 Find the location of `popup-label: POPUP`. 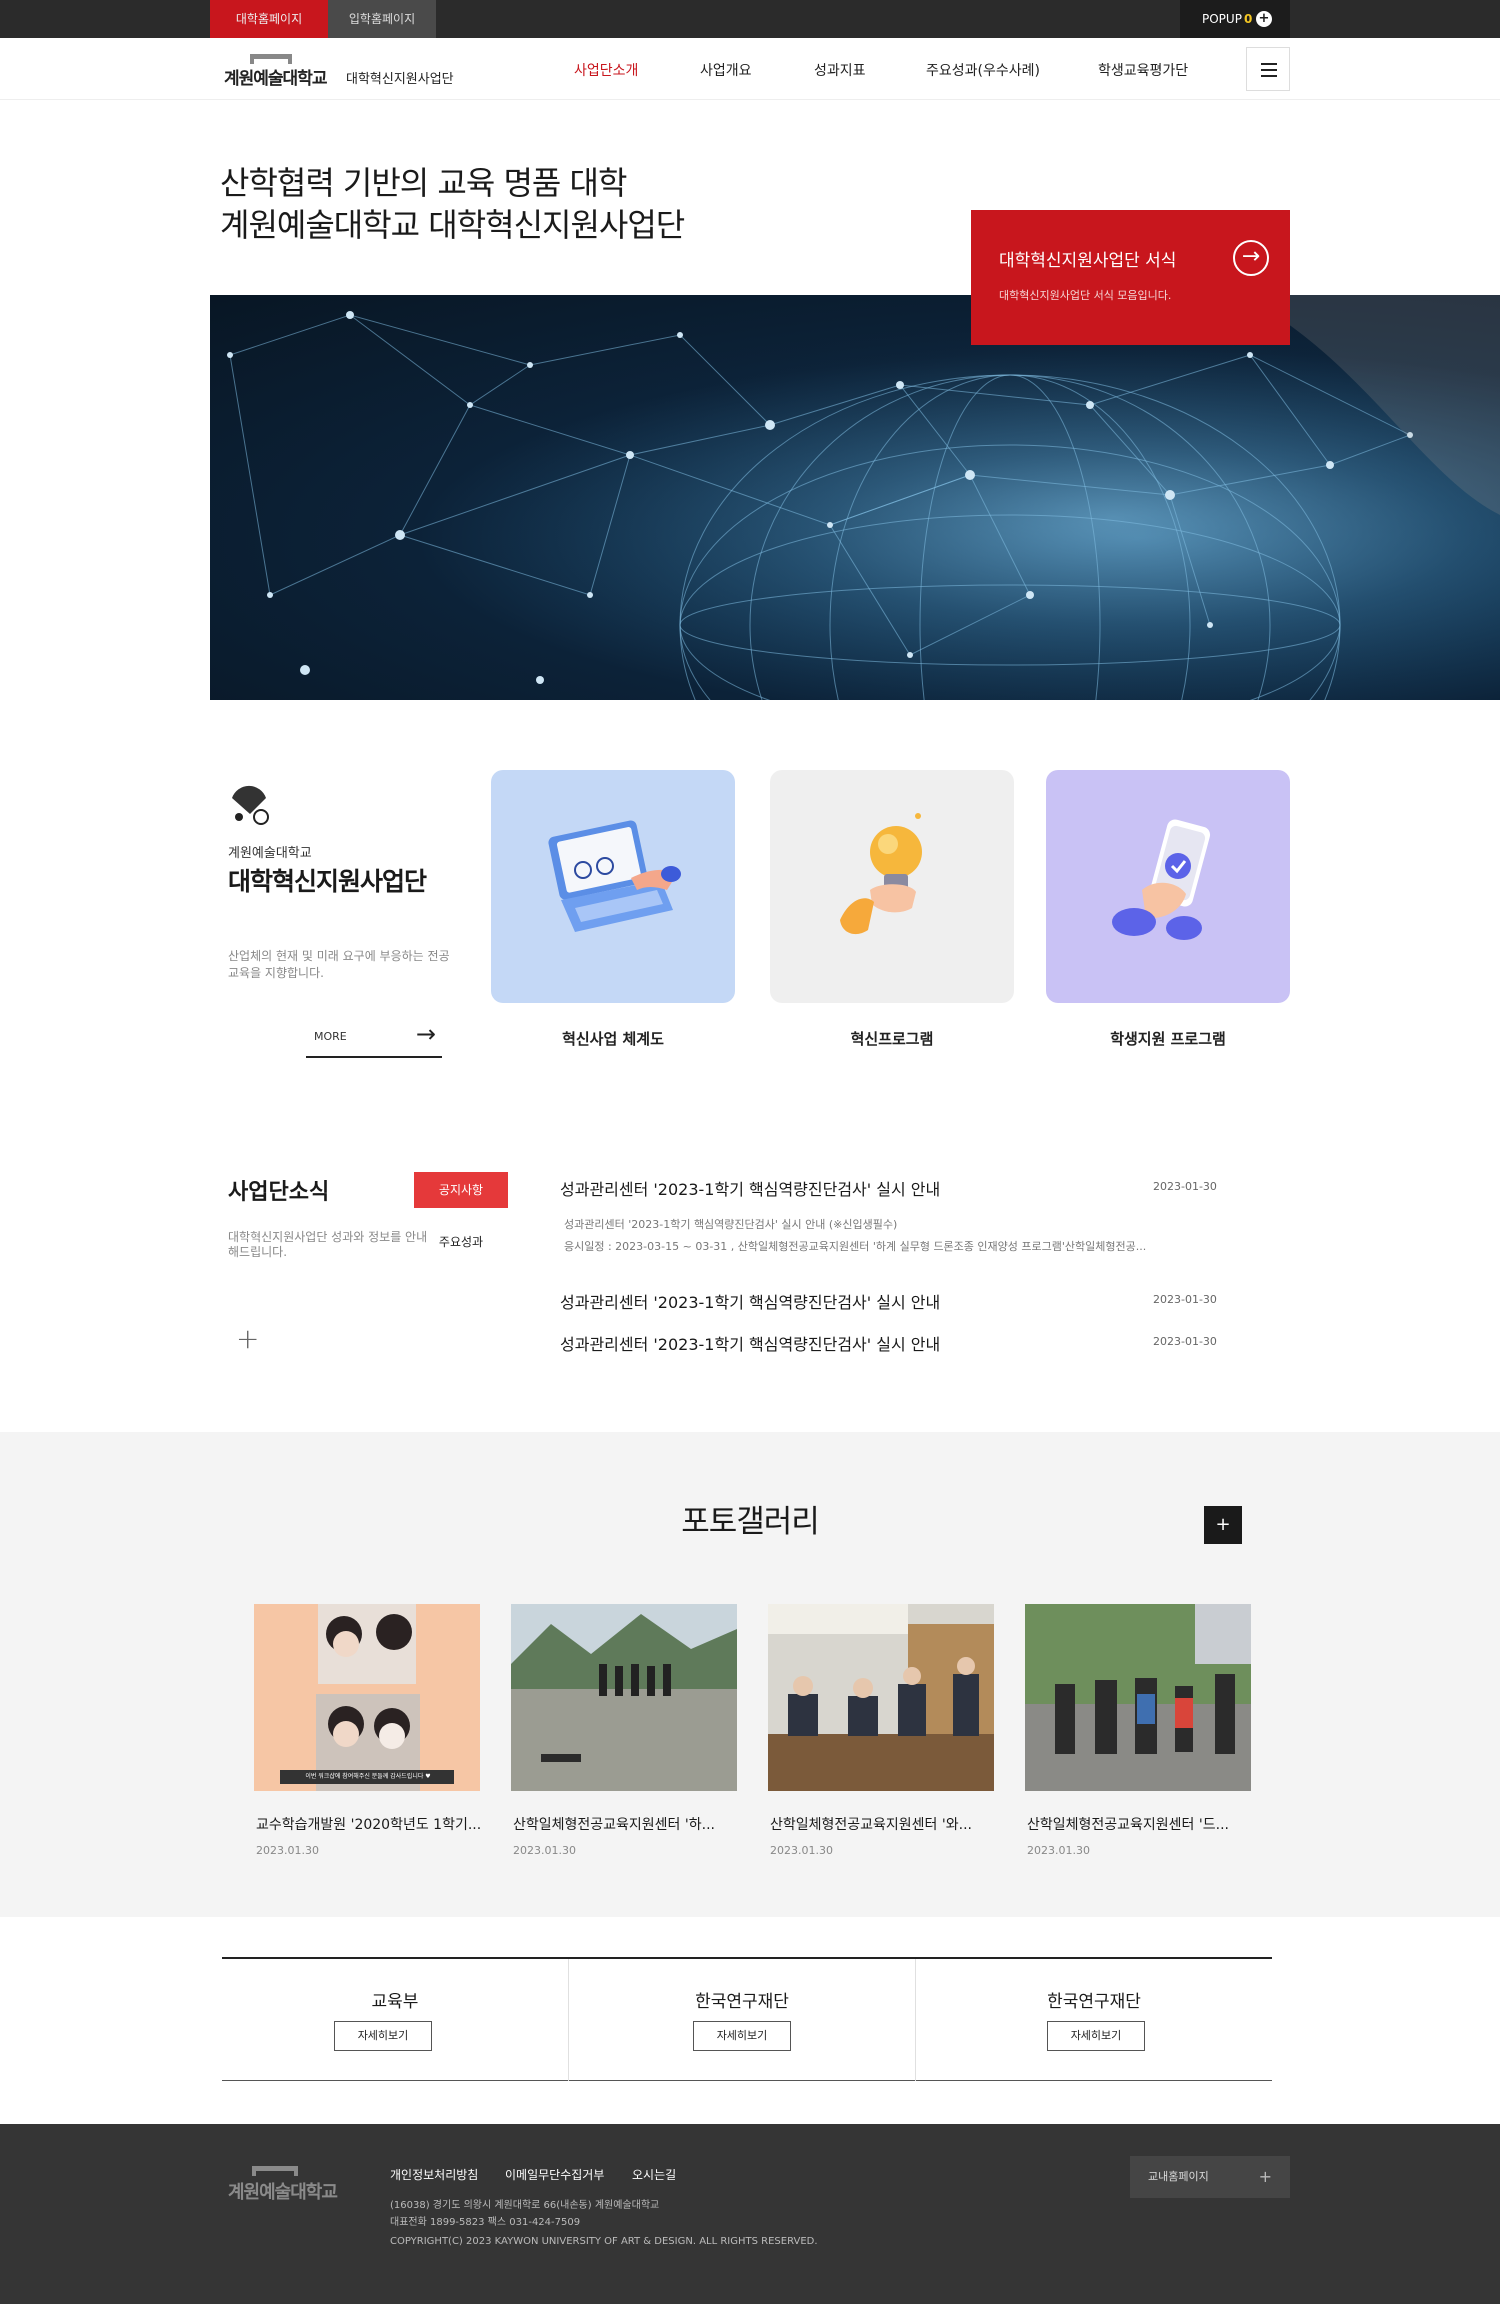

popup-label: POPUP is located at coordinates (1222, 19).